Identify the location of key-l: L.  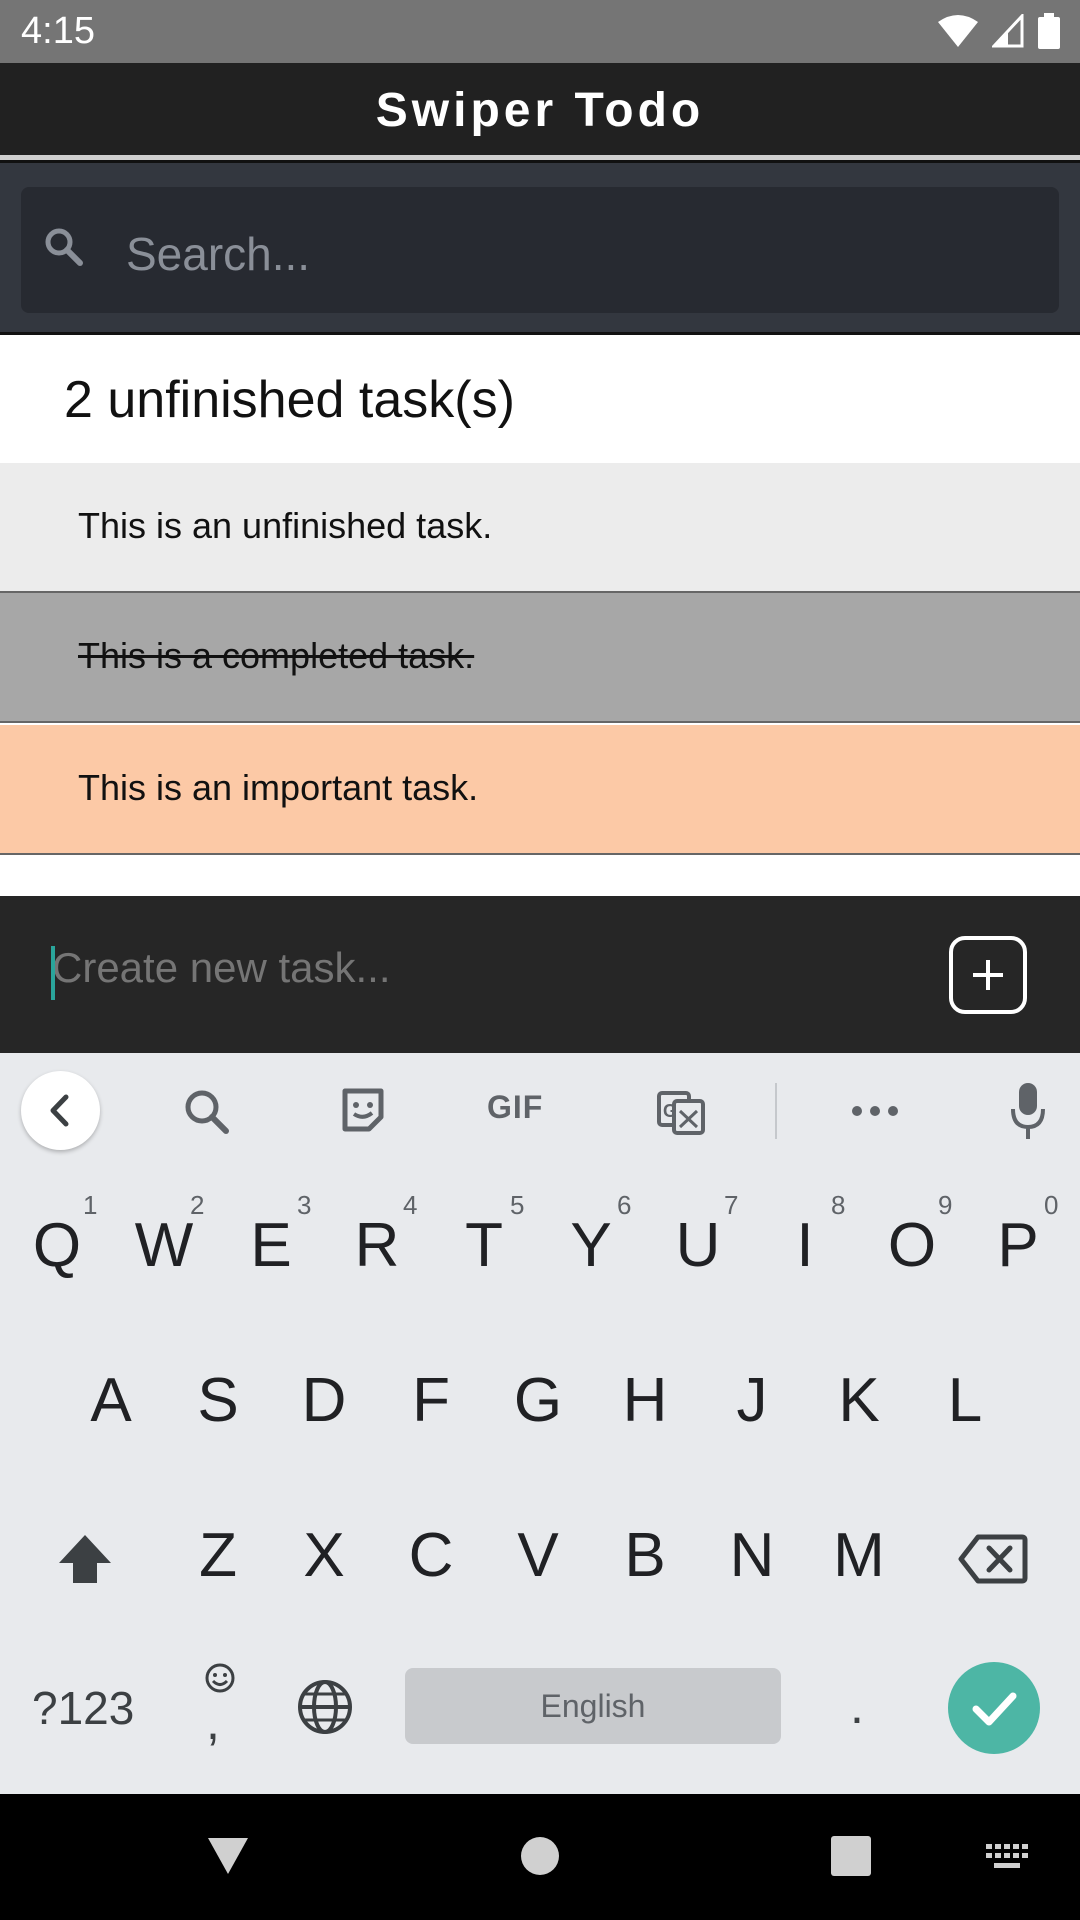
(965, 1400).